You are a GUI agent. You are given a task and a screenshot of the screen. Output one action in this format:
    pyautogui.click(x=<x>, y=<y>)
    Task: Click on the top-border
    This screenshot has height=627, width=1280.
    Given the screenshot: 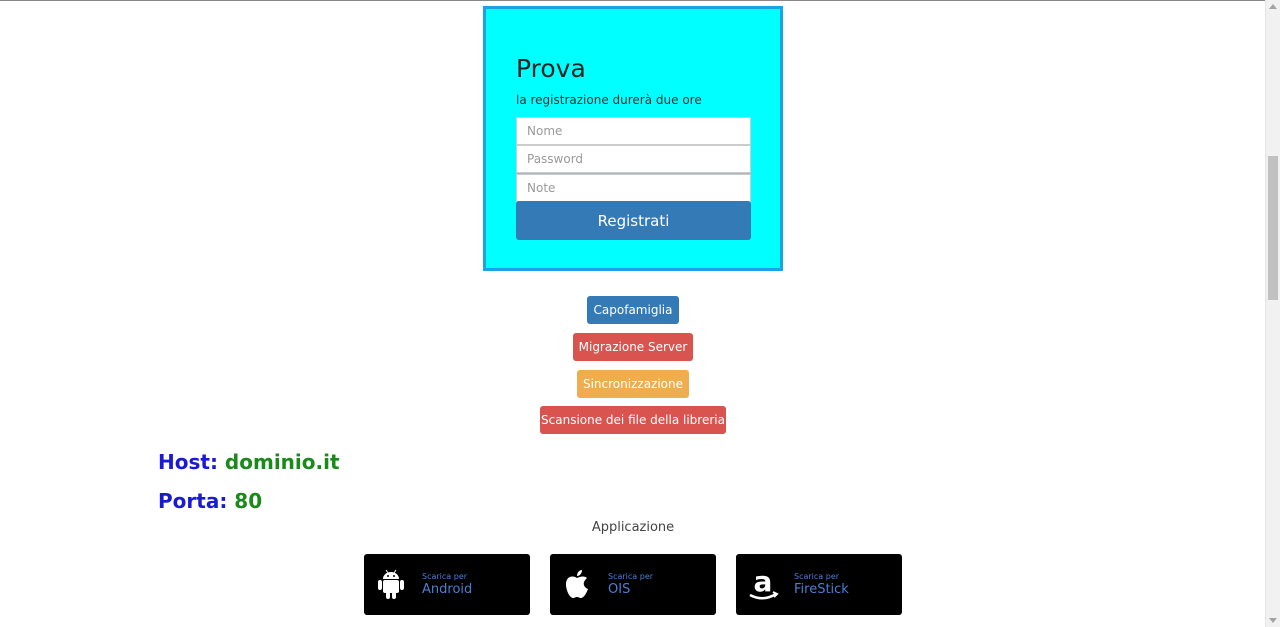 What is the action you would take?
    pyautogui.click(x=633, y=0)
    